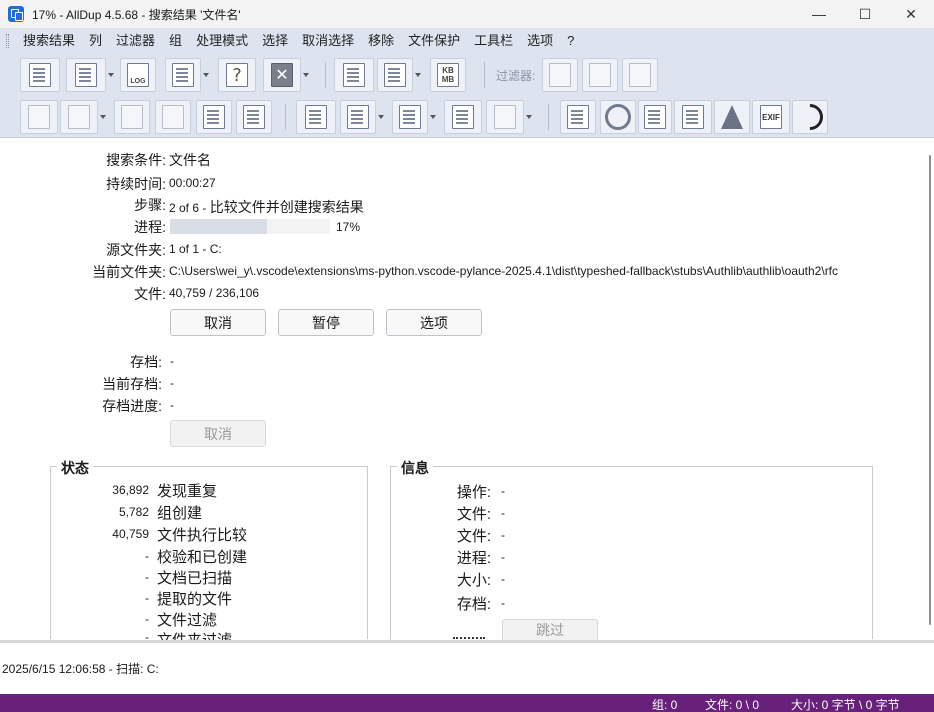  What do you see at coordinates (473, 536) in the screenshot?
I see `info-label: 文件:` at bounding box center [473, 536].